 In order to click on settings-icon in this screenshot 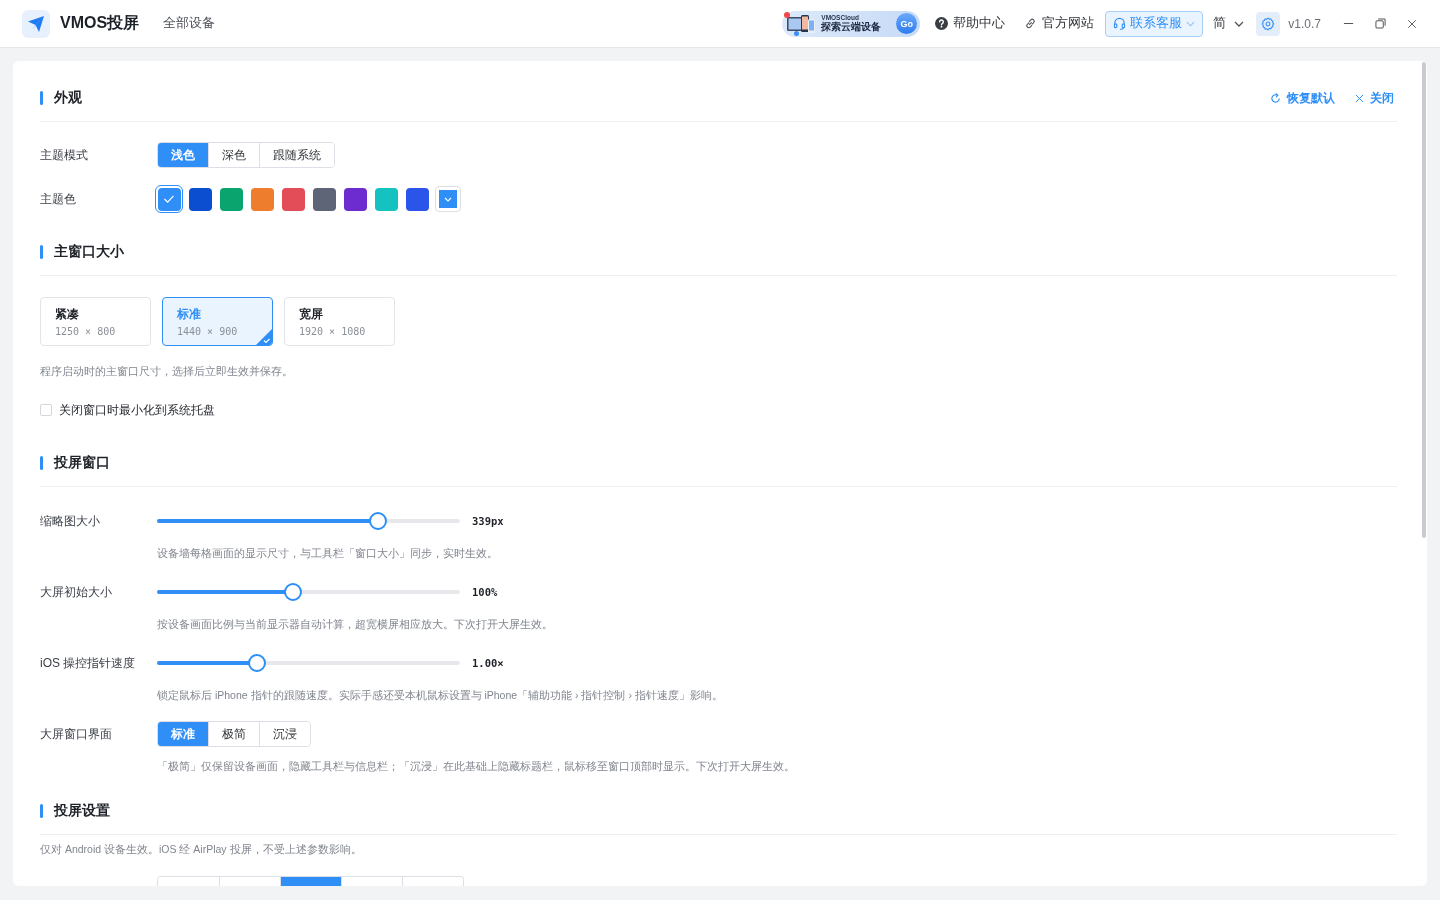, I will do `click(1268, 23)`.